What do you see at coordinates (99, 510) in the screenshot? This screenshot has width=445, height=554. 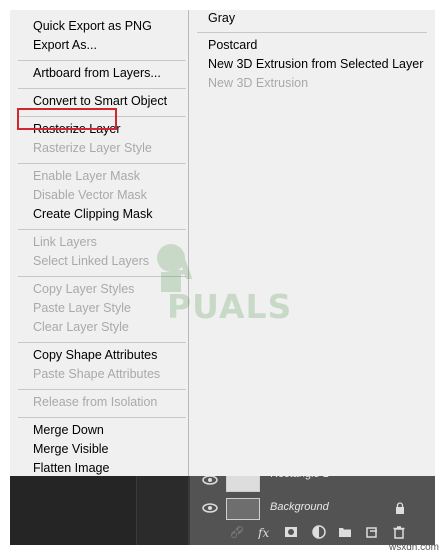 I see `canvas-area` at bounding box center [99, 510].